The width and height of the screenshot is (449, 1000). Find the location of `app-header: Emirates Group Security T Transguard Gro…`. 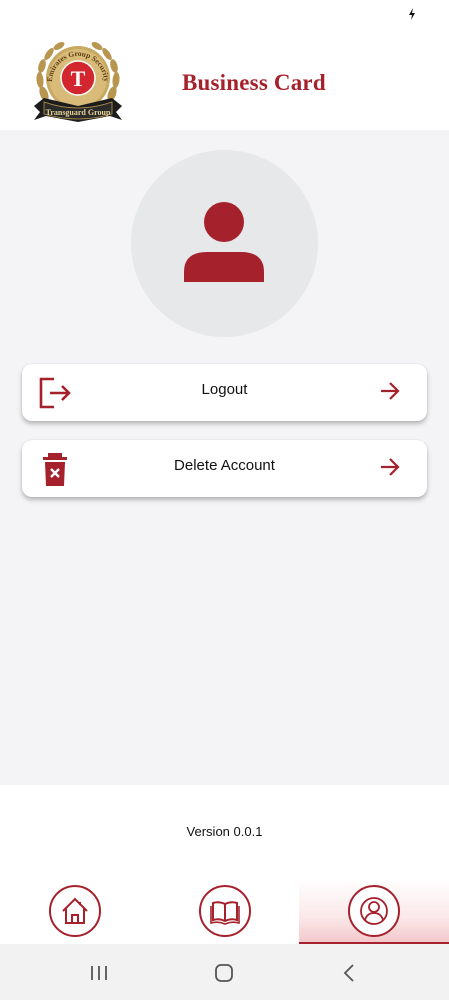

app-header: Emirates Group Security T Transguard Gro… is located at coordinates (224, 80).